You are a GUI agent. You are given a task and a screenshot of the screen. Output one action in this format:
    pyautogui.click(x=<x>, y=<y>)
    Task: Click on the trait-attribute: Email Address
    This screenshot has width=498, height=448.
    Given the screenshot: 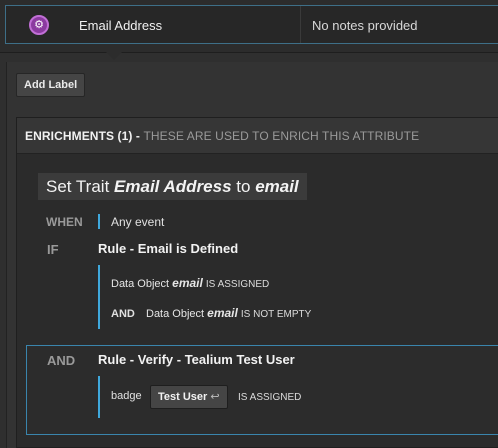 What is the action you would take?
    pyautogui.click(x=173, y=186)
    